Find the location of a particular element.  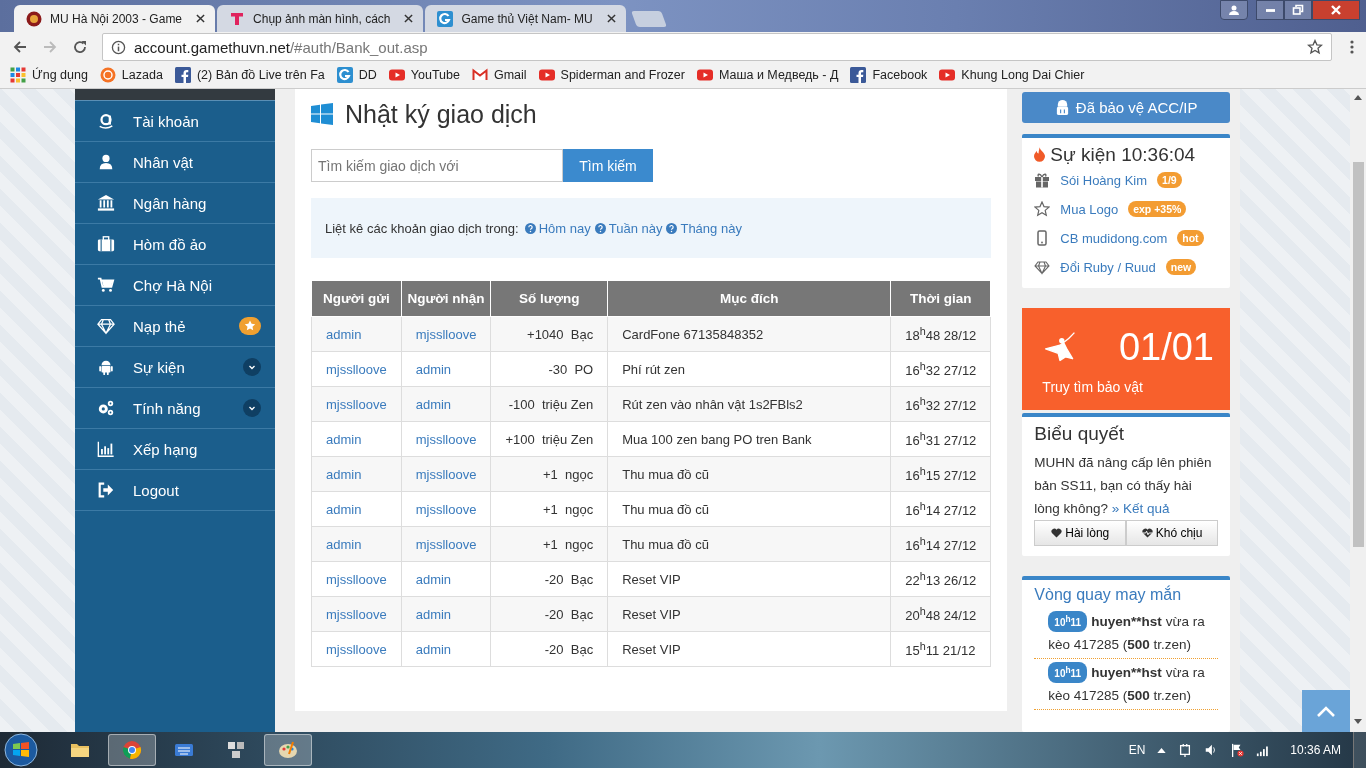

vote-button: Khó chịu is located at coordinates (1172, 533).